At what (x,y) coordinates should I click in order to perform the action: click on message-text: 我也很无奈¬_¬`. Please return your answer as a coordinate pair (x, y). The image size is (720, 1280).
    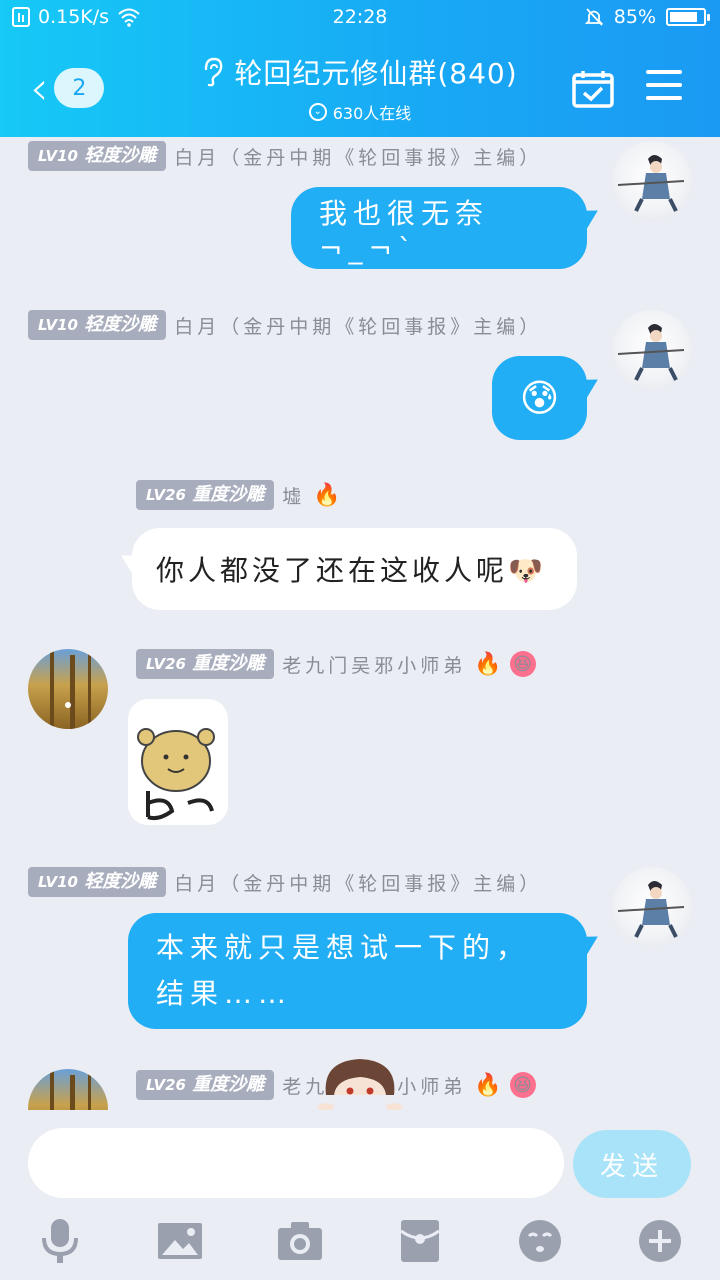
    Looking at the image, I should click on (404, 230).